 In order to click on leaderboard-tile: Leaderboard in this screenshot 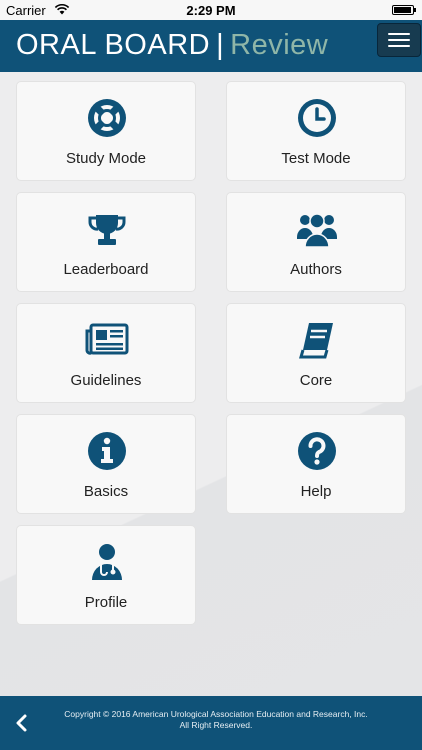, I will do `click(106, 242)`.